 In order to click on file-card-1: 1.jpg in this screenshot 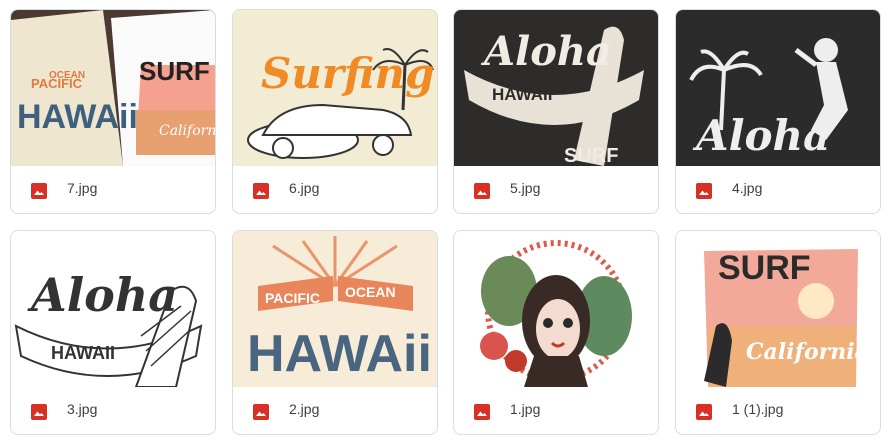, I will do `click(556, 332)`.